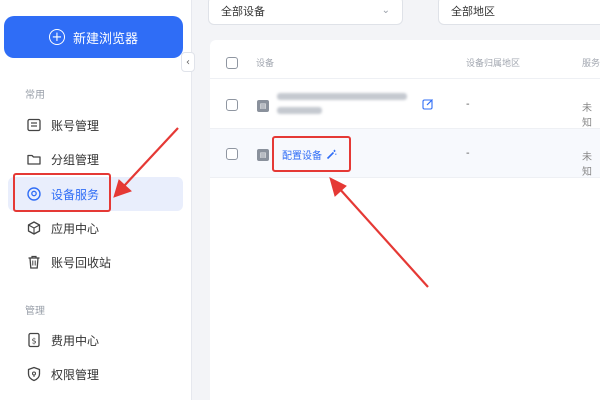 The width and height of the screenshot is (600, 400). I want to click on new-browser-label: 新建浏览器, so click(105, 39).